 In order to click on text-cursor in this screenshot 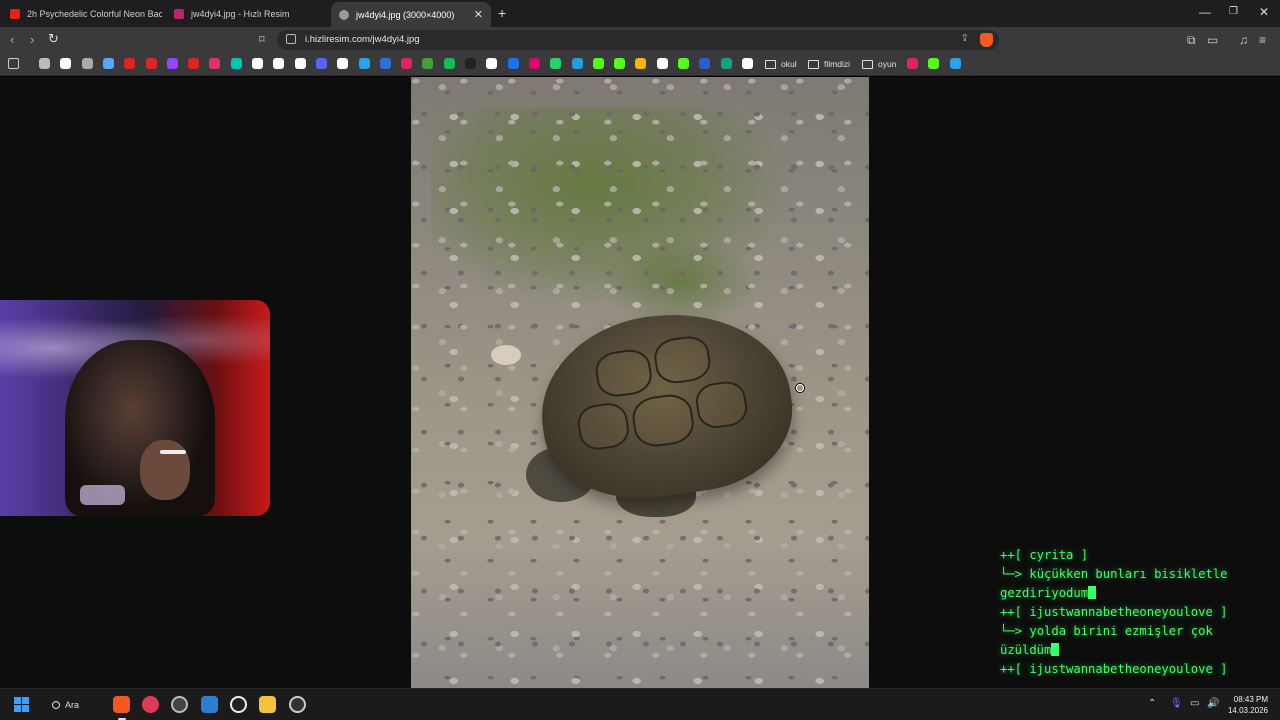, I will do `click(1055, 649)`.